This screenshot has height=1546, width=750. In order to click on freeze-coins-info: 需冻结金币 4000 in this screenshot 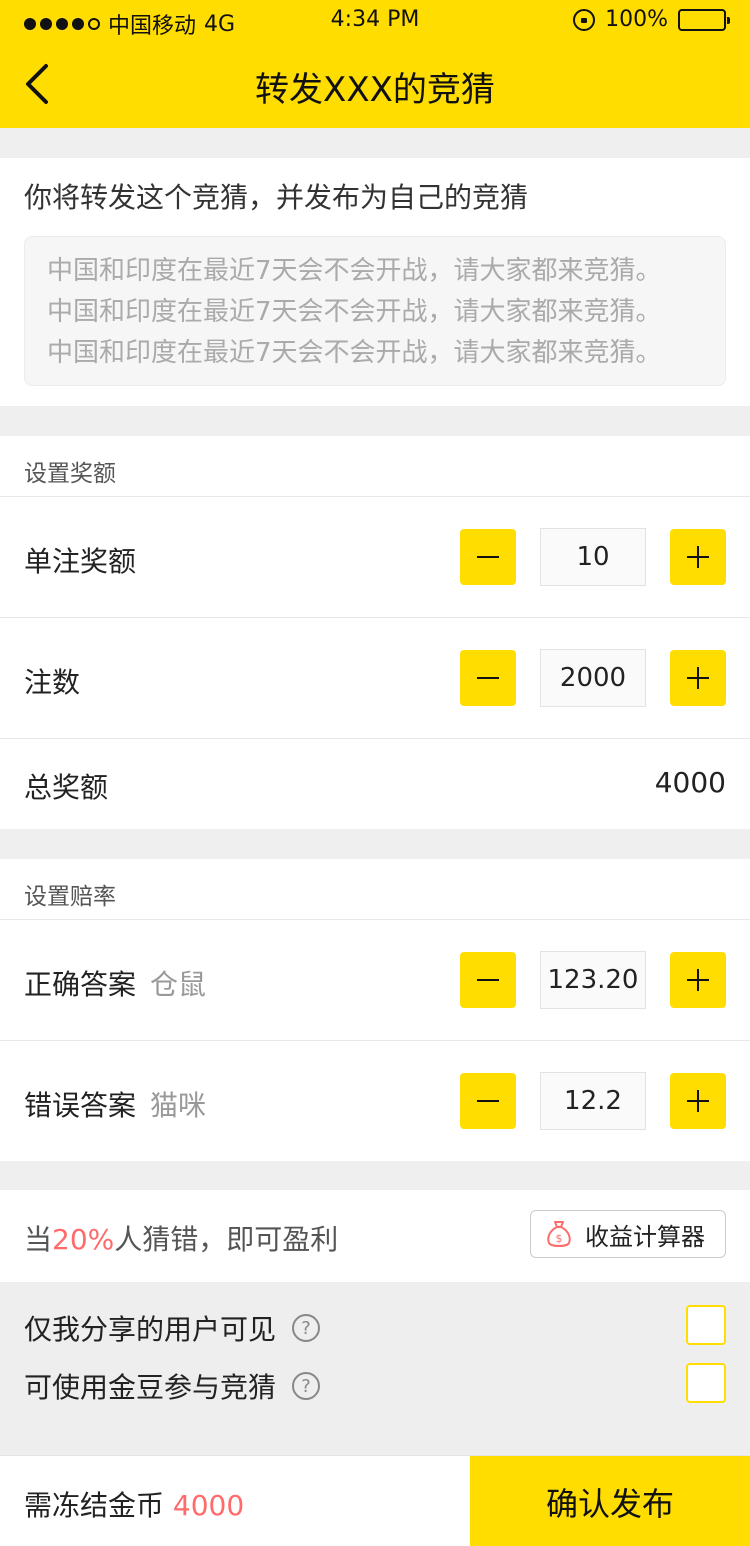, I will do `click(134, 1504)`.